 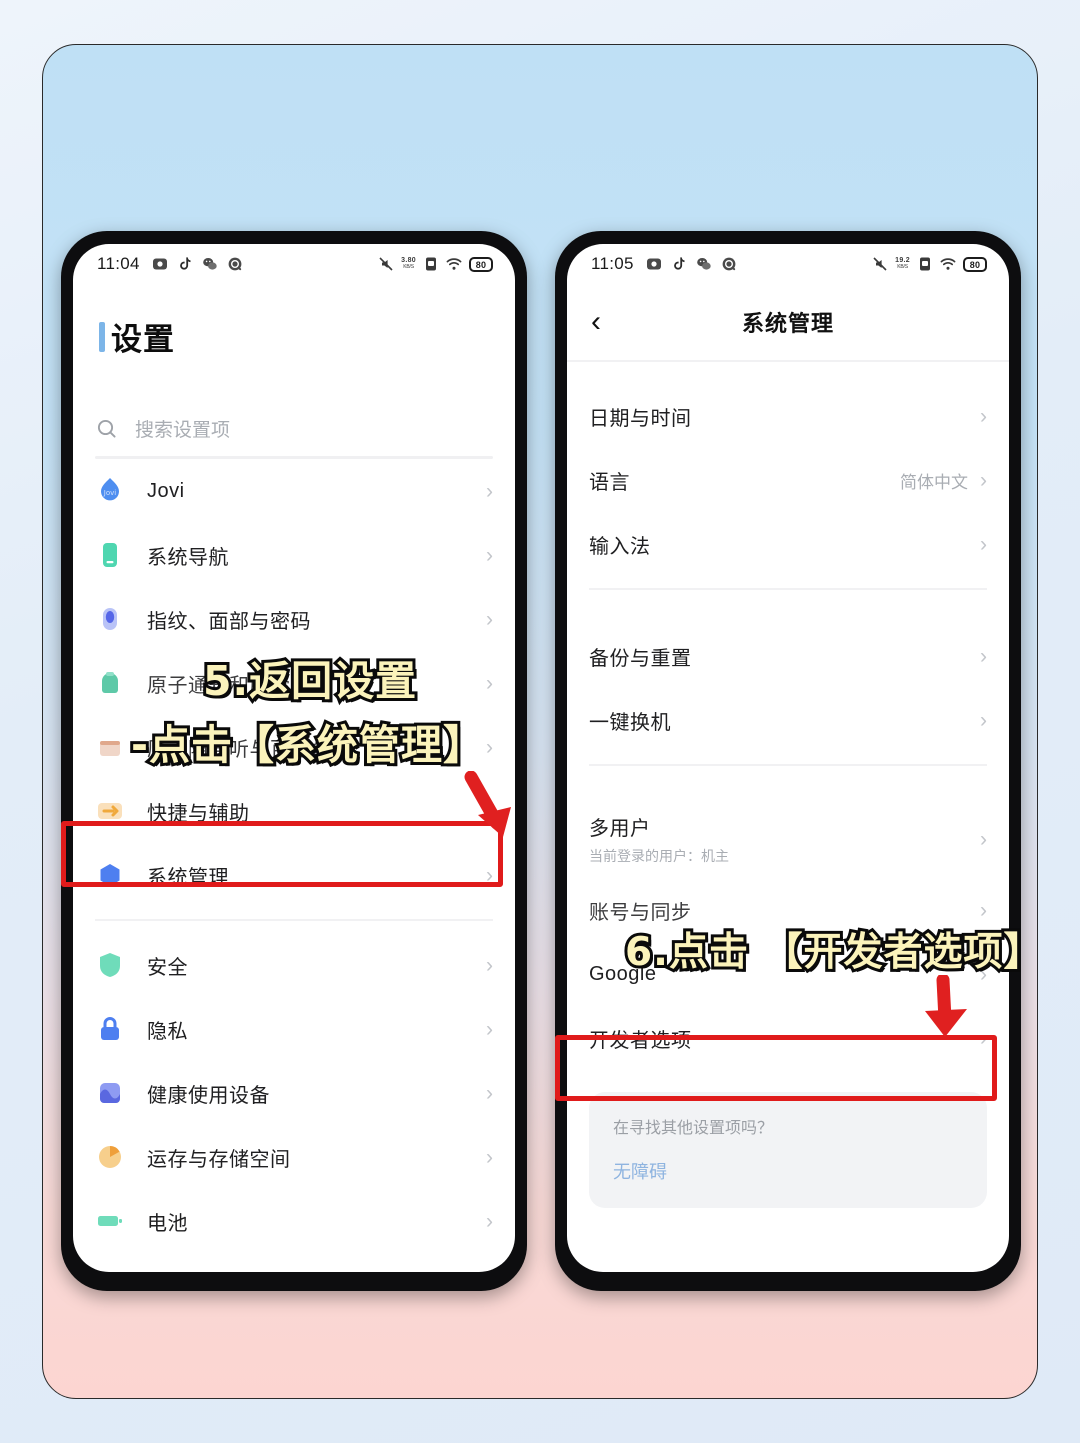 I want to click on list-item-date-time: 日期与时间 ›, so click(x=788, y=416).